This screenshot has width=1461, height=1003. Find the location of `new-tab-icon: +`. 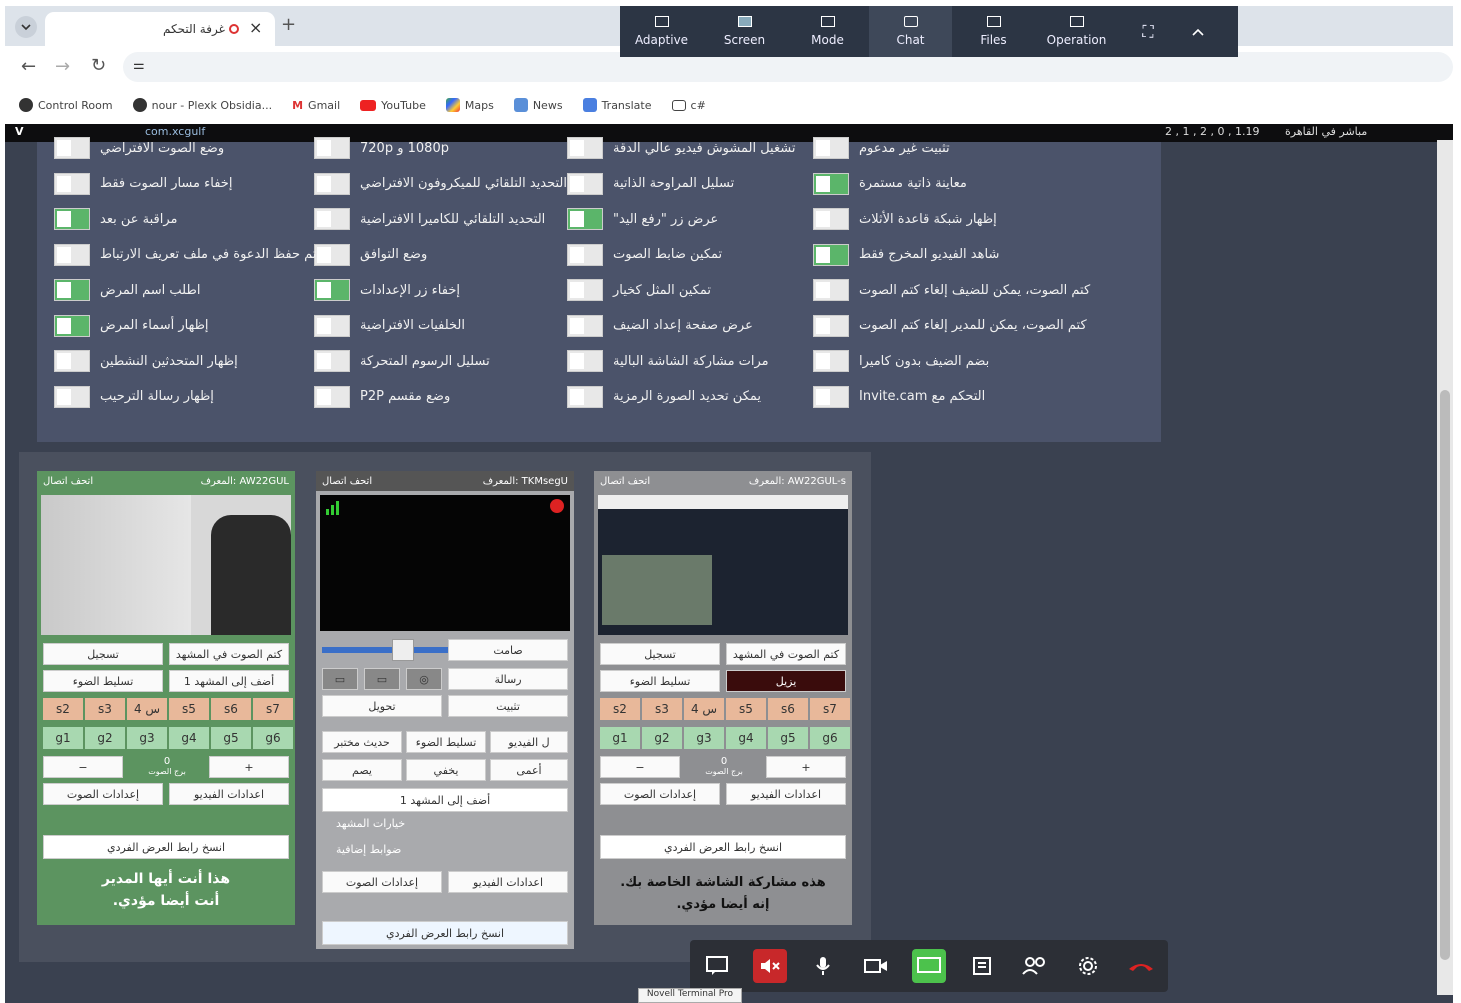

new-tab-icon: + is located at coordinates (288, 24).